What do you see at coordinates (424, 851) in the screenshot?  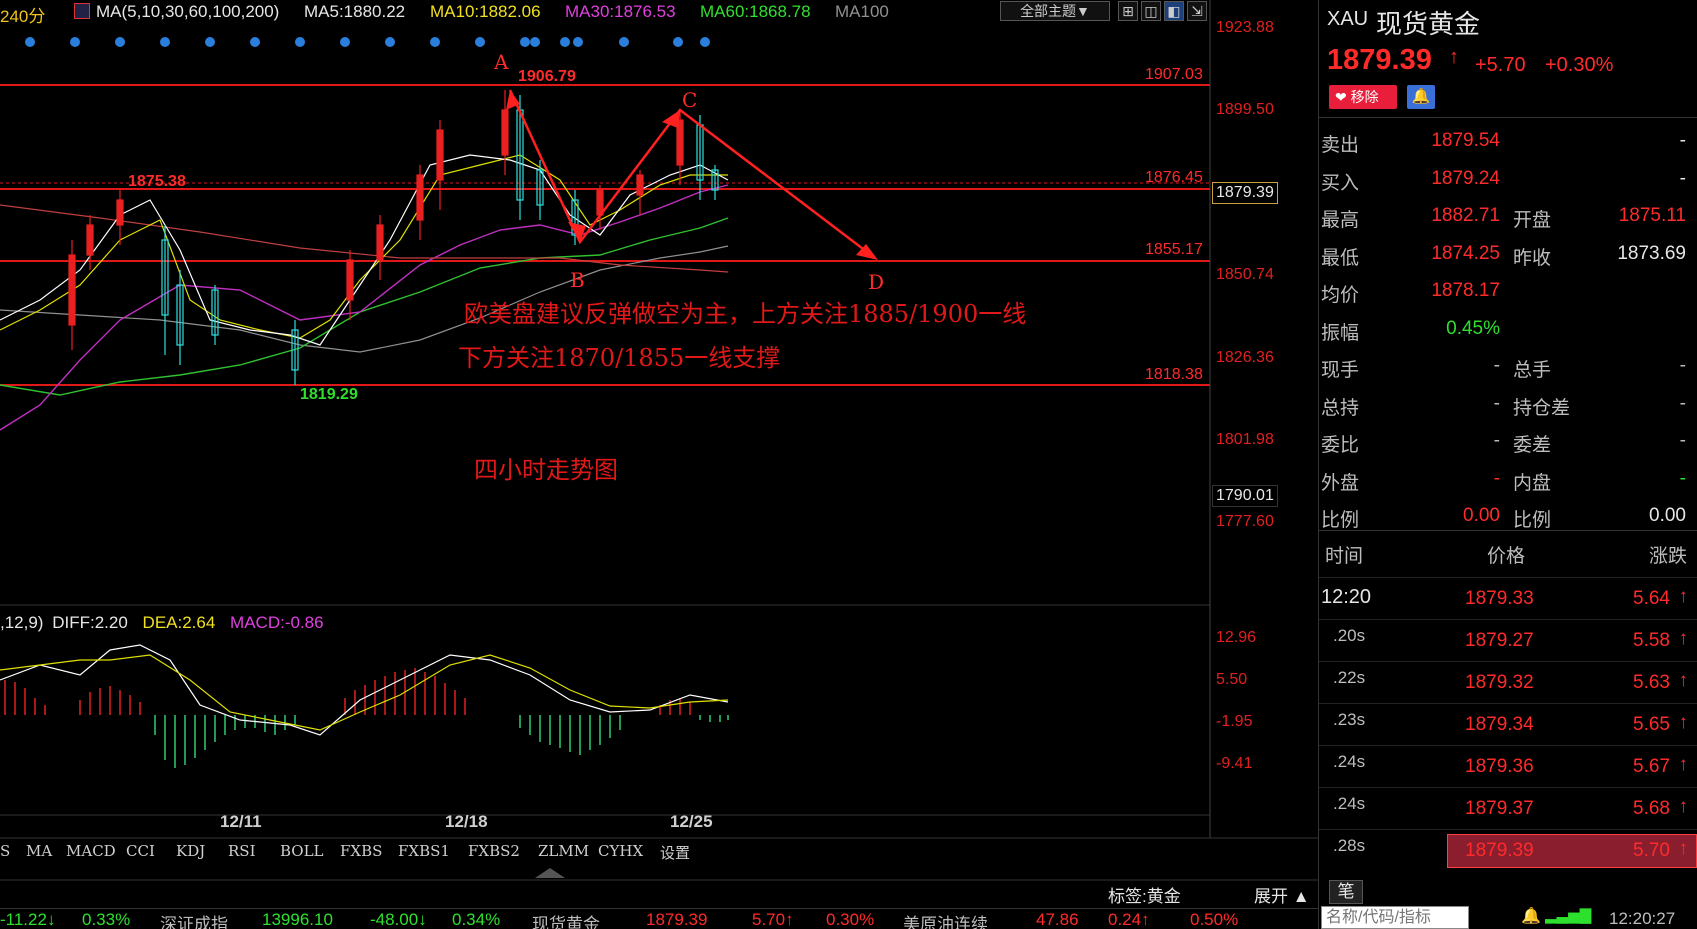 I see `tab-fxbs1: FXBS1` at bounding box center [424, 851].